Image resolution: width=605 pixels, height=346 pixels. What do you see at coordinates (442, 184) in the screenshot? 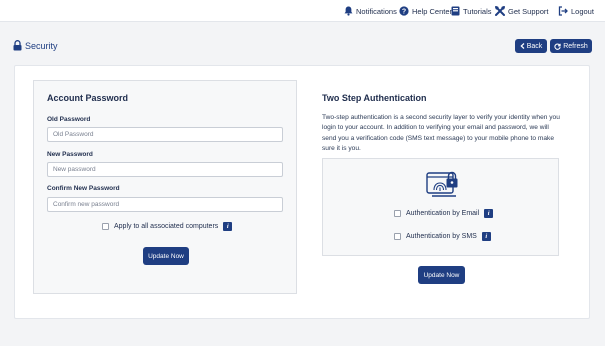
I see `fingerprint-lock-icon` at bounding box center [442, 184].